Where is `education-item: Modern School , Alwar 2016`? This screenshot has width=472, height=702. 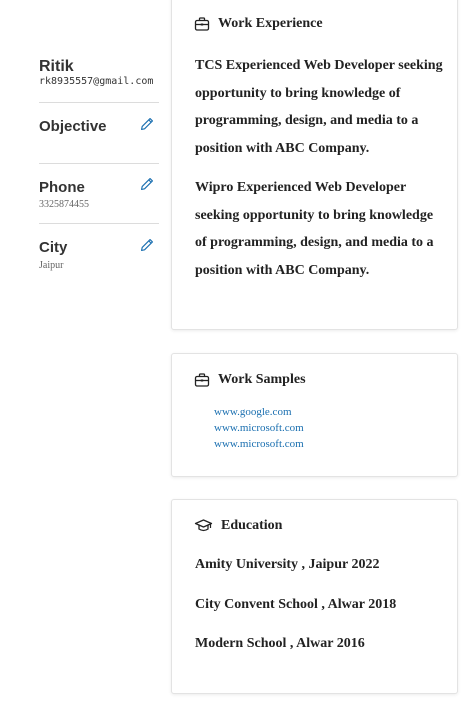
education-item: Modern School , Alwar 2016 is located at coordinates (280, 643).